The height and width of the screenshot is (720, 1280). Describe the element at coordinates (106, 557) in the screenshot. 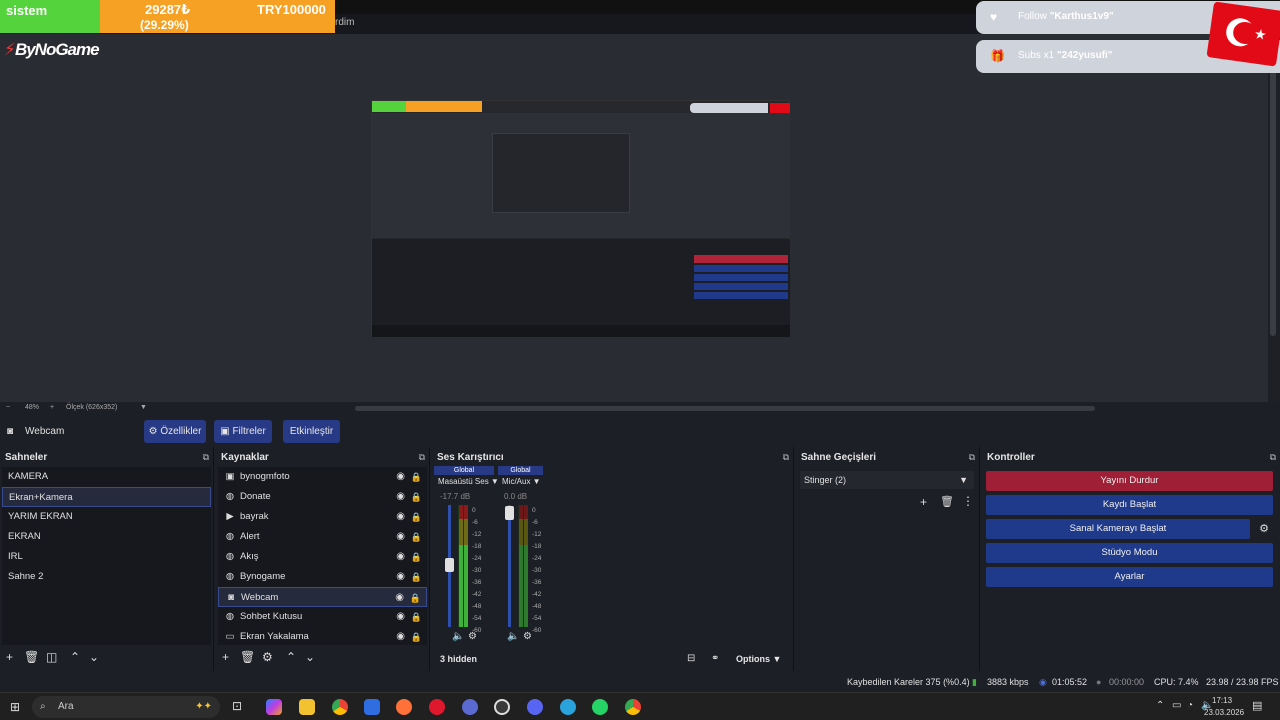

I see `scene-item: IRL` at that location.